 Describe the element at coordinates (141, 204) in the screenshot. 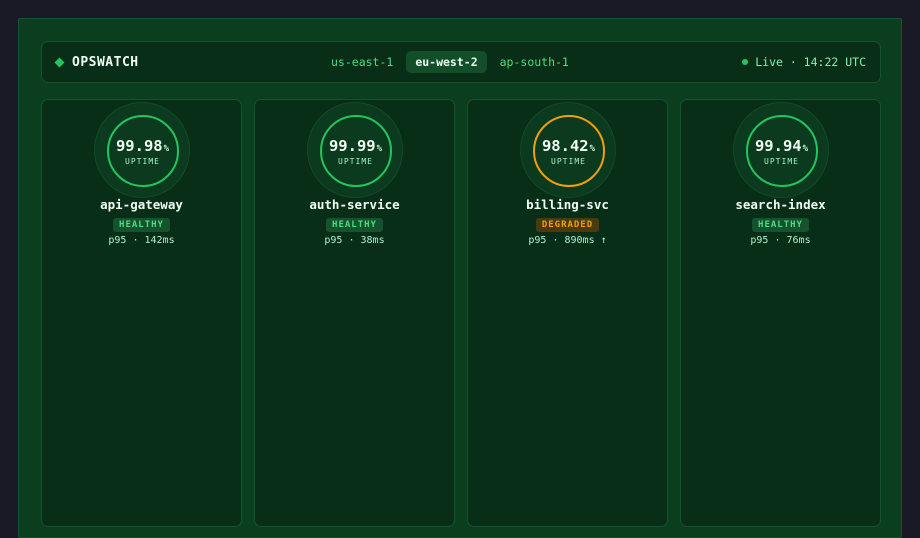

I see `service-name: api-gateway` at that location.